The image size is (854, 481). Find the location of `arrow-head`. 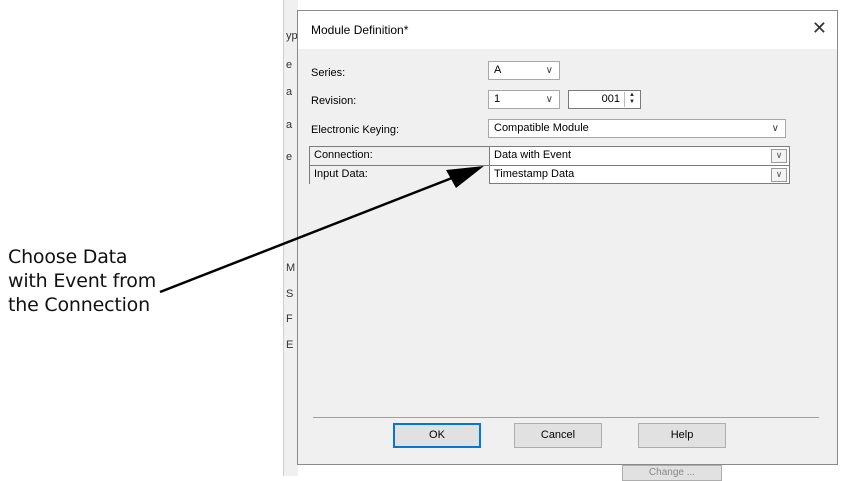

arrow-head is located at coordinates (465, 177).